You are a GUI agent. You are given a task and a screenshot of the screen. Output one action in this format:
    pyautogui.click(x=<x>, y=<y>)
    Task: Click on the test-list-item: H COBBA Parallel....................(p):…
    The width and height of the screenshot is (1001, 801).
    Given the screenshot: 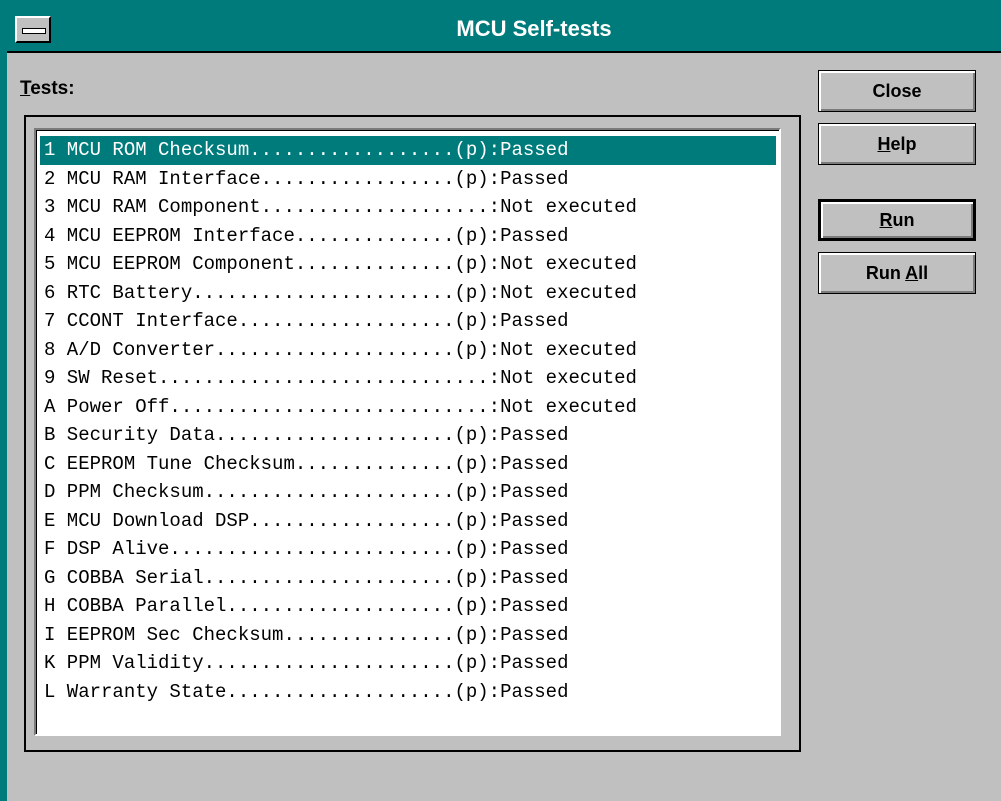 What is the action you would take?
    pyautogui.click(x=408, y=606)
    